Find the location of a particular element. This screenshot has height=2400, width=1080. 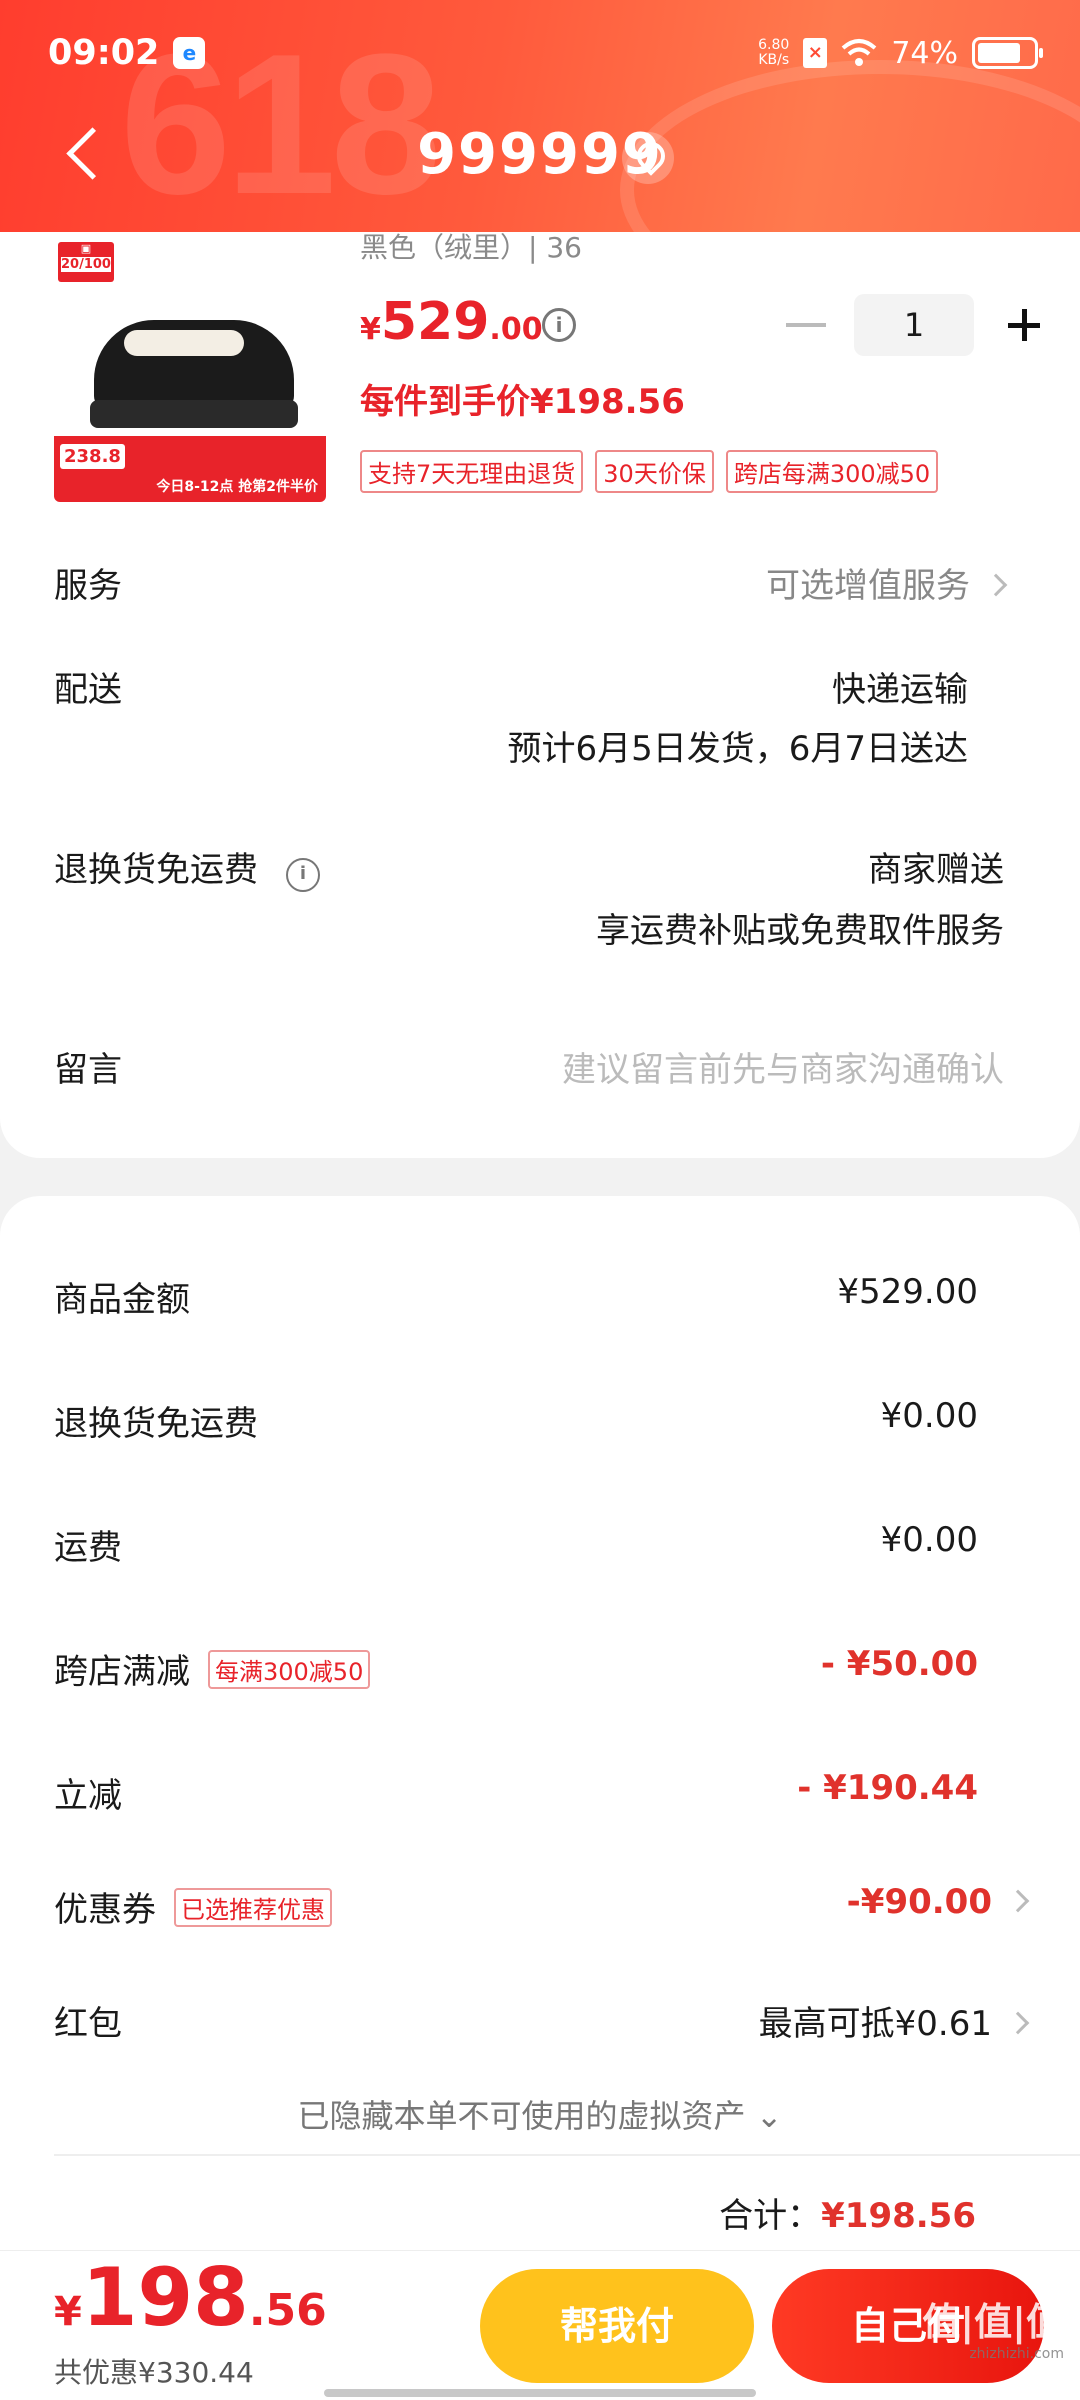

product-image-tag-text: 20/100 is located at coordinates (86, 264).